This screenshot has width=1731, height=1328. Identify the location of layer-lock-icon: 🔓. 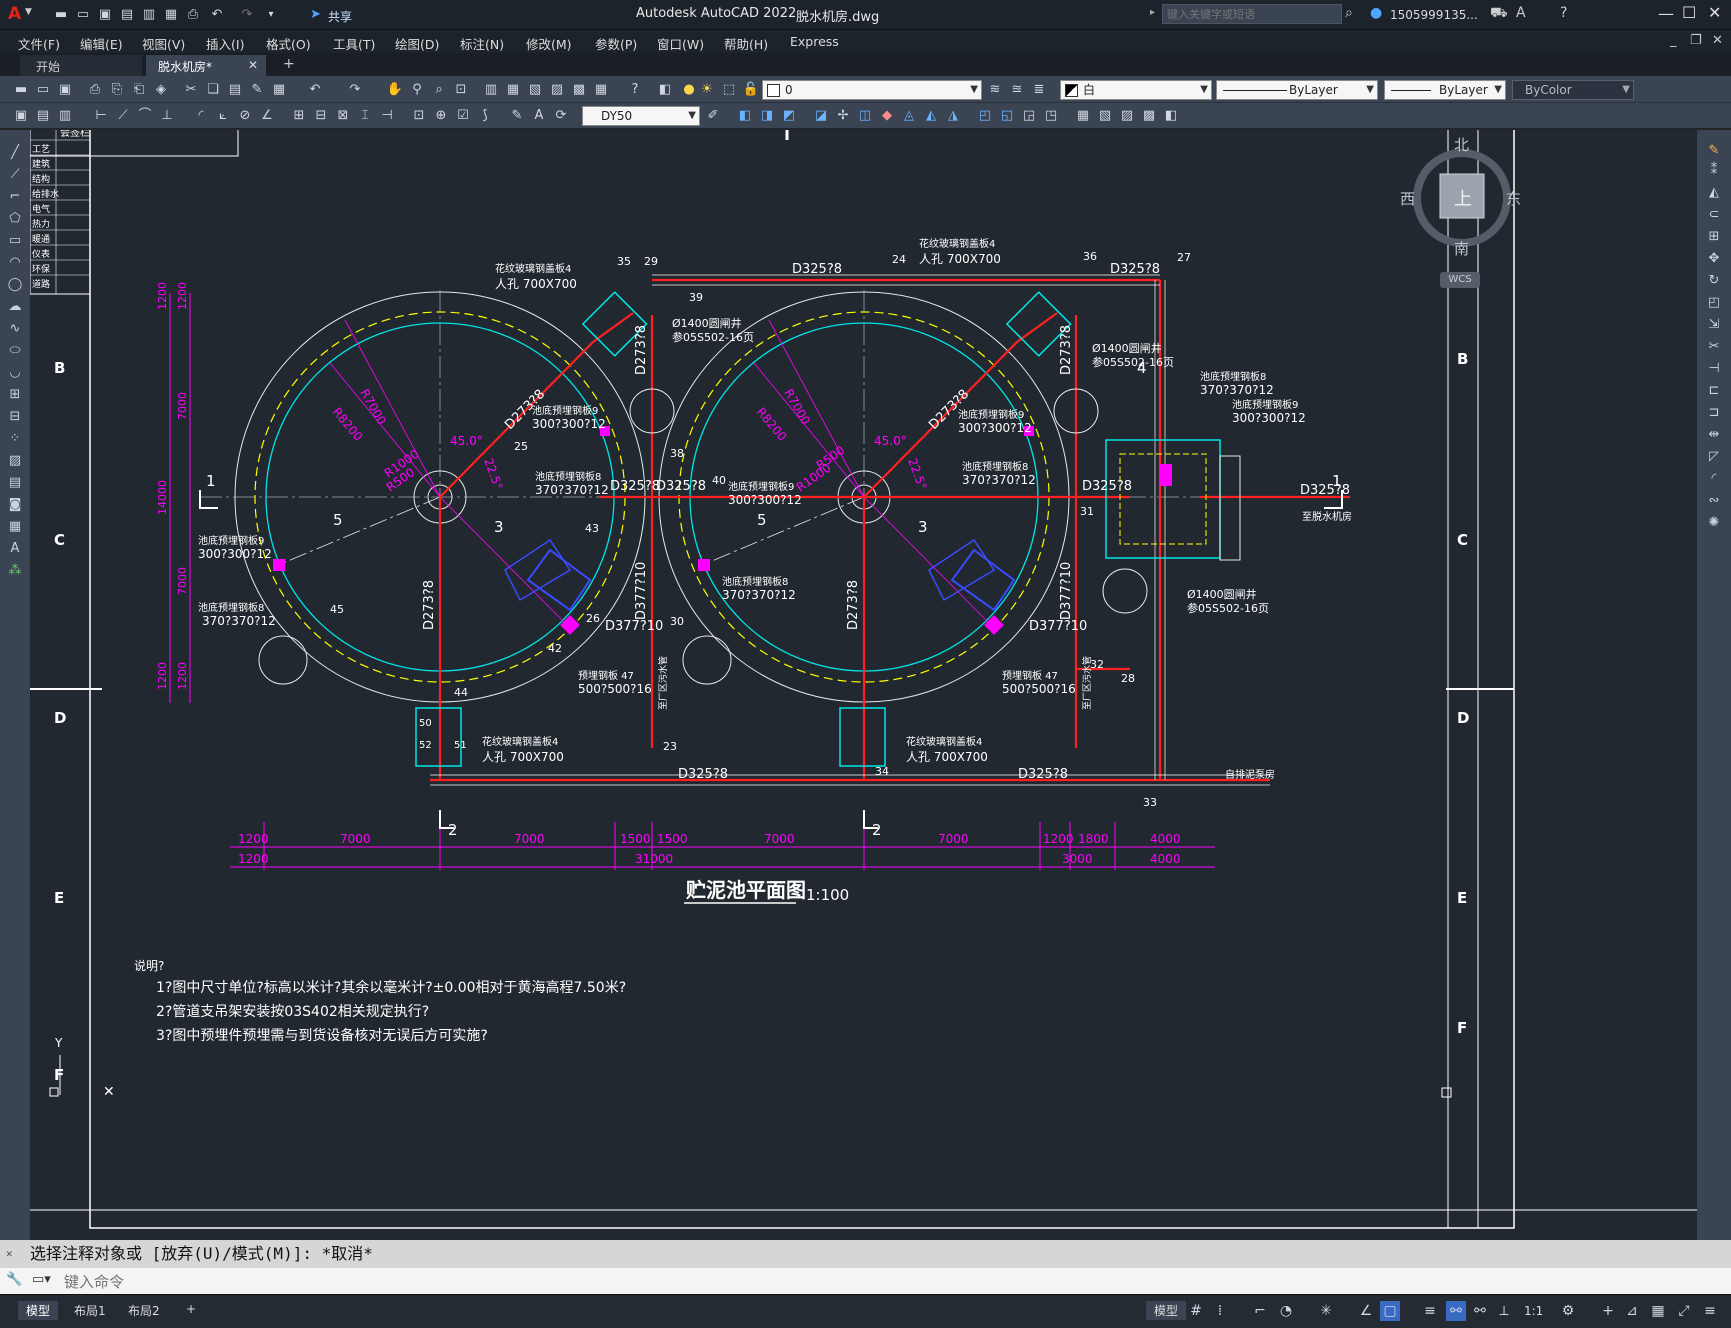
(751, 90).